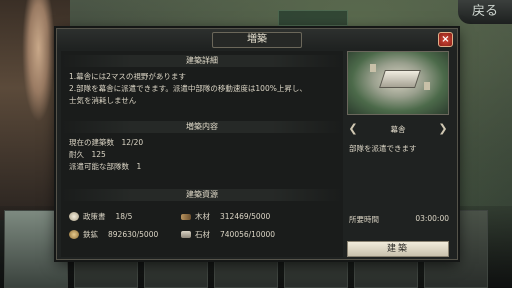 The image size is (512, 288). I want to click on detail-line: 1.幕舎には2マスの視野があります, so click(127, 76).